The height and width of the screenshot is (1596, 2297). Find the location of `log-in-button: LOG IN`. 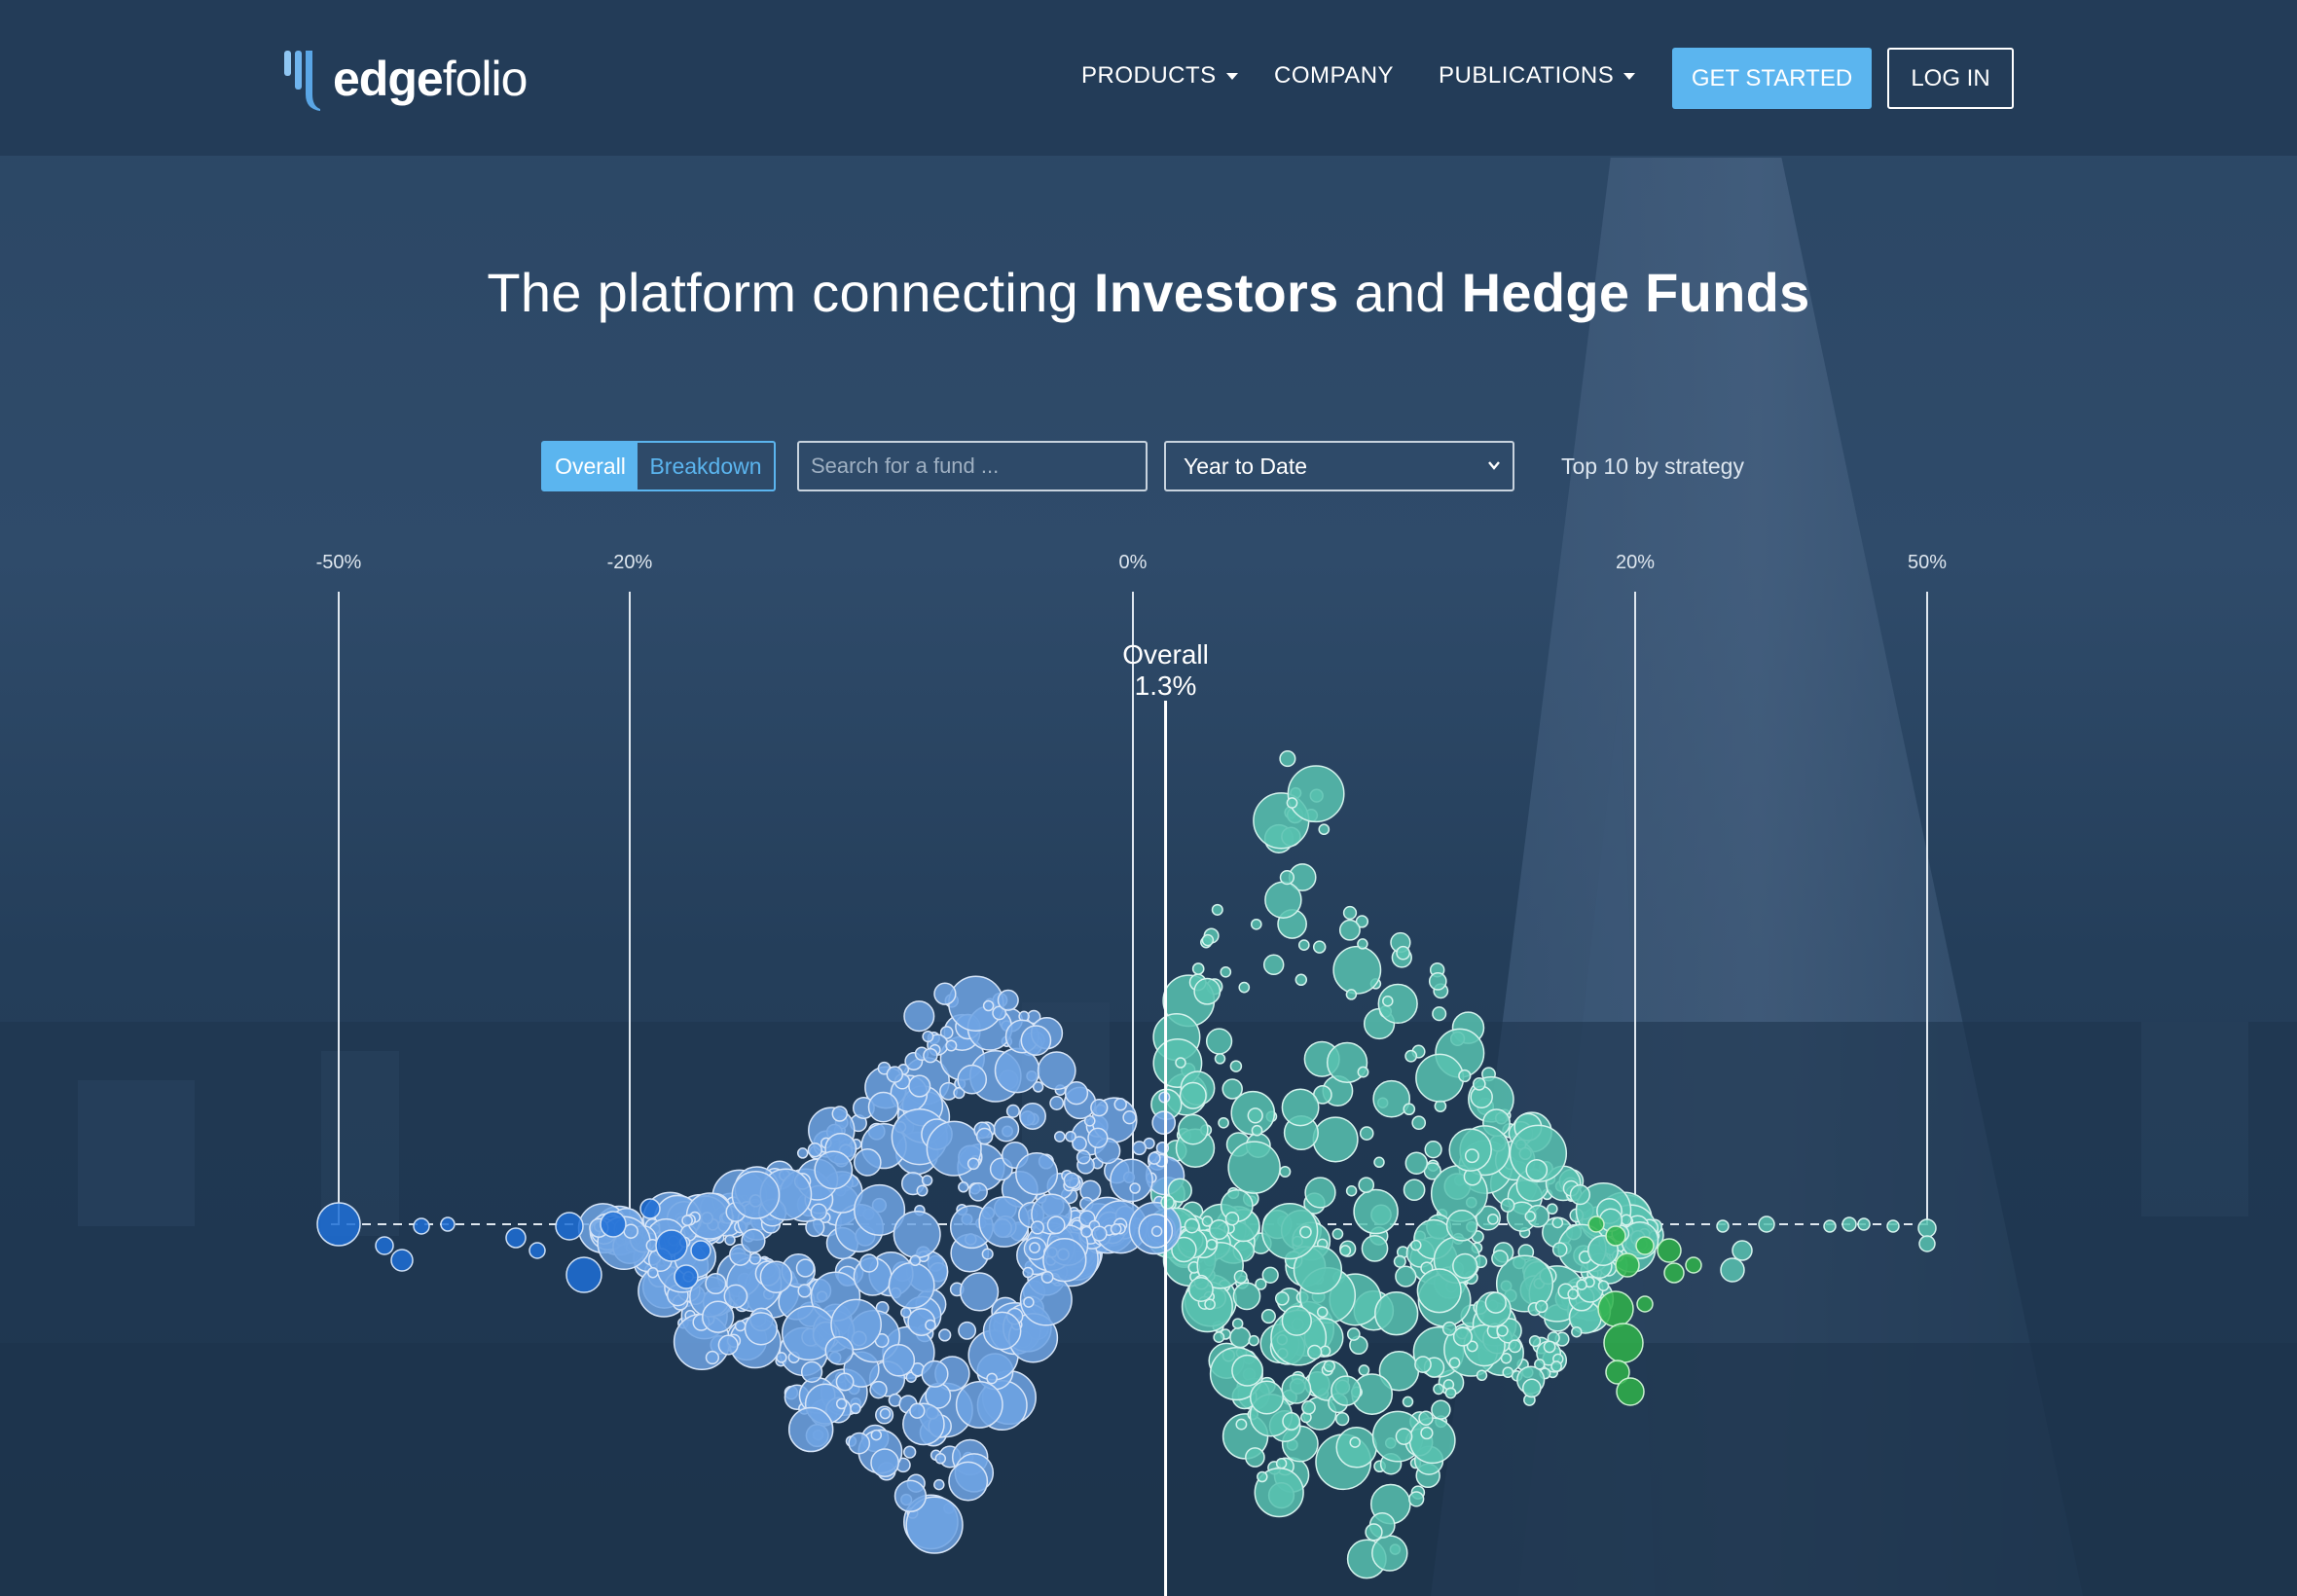

log-in-button: LOG IN is located at coordinates (1950, 78).